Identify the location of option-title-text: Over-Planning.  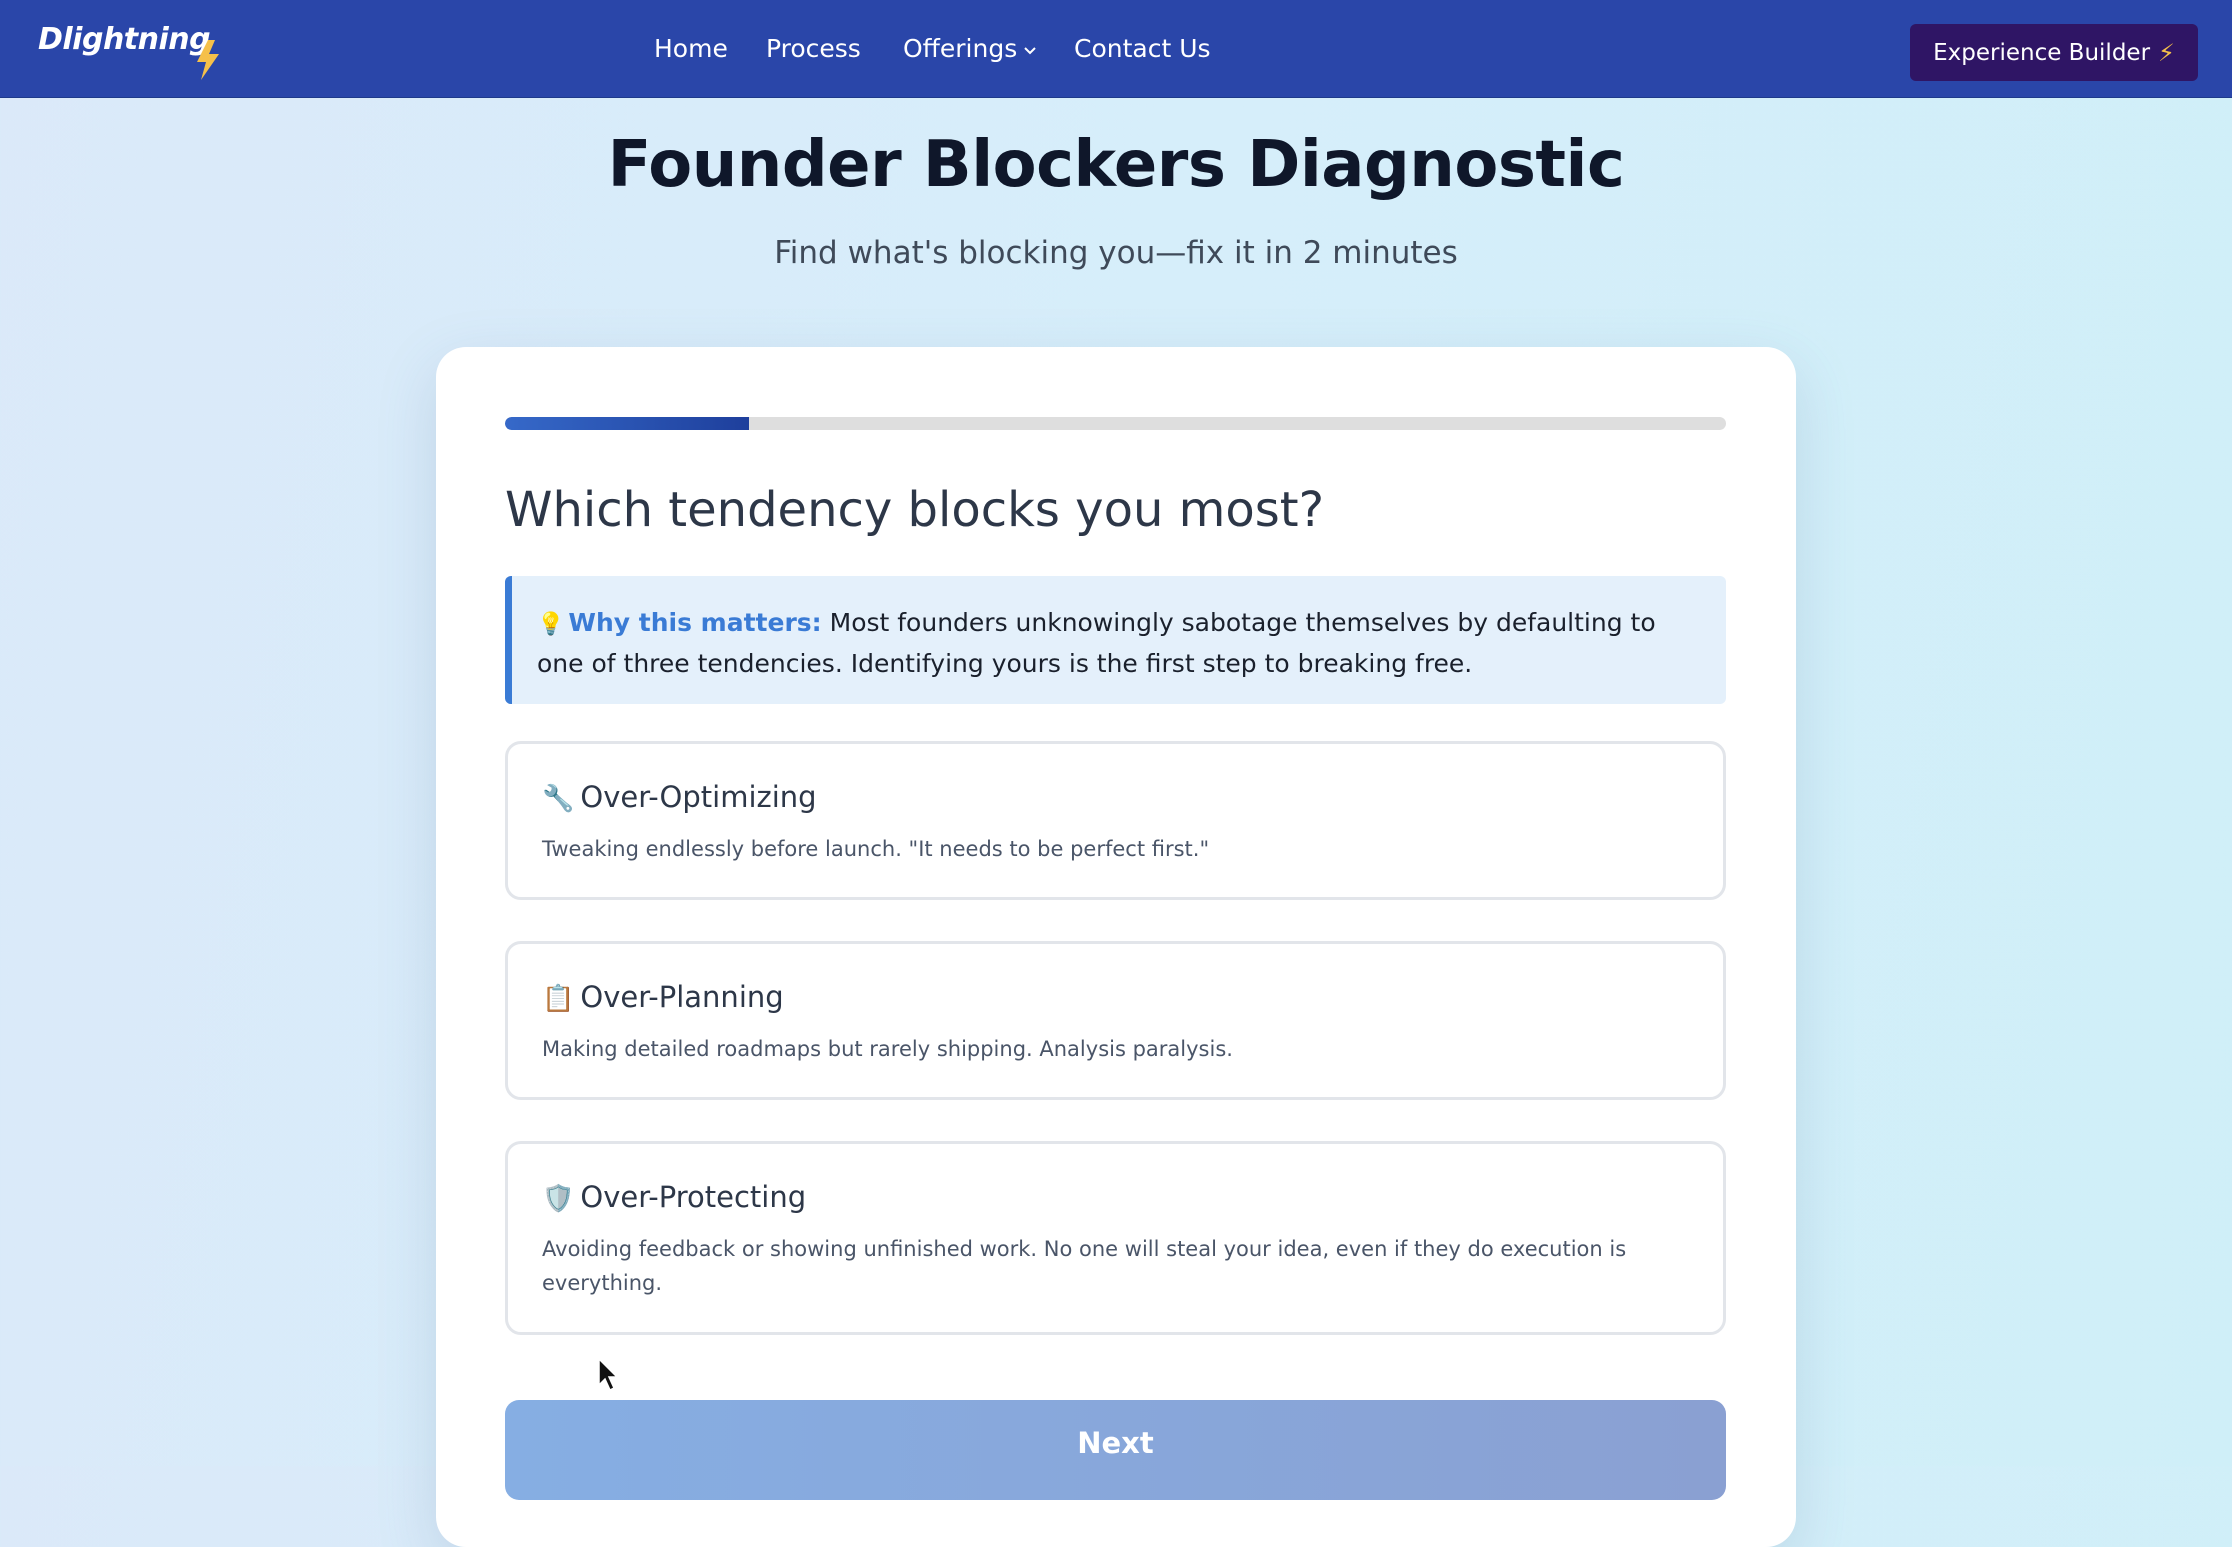
(682, 997).